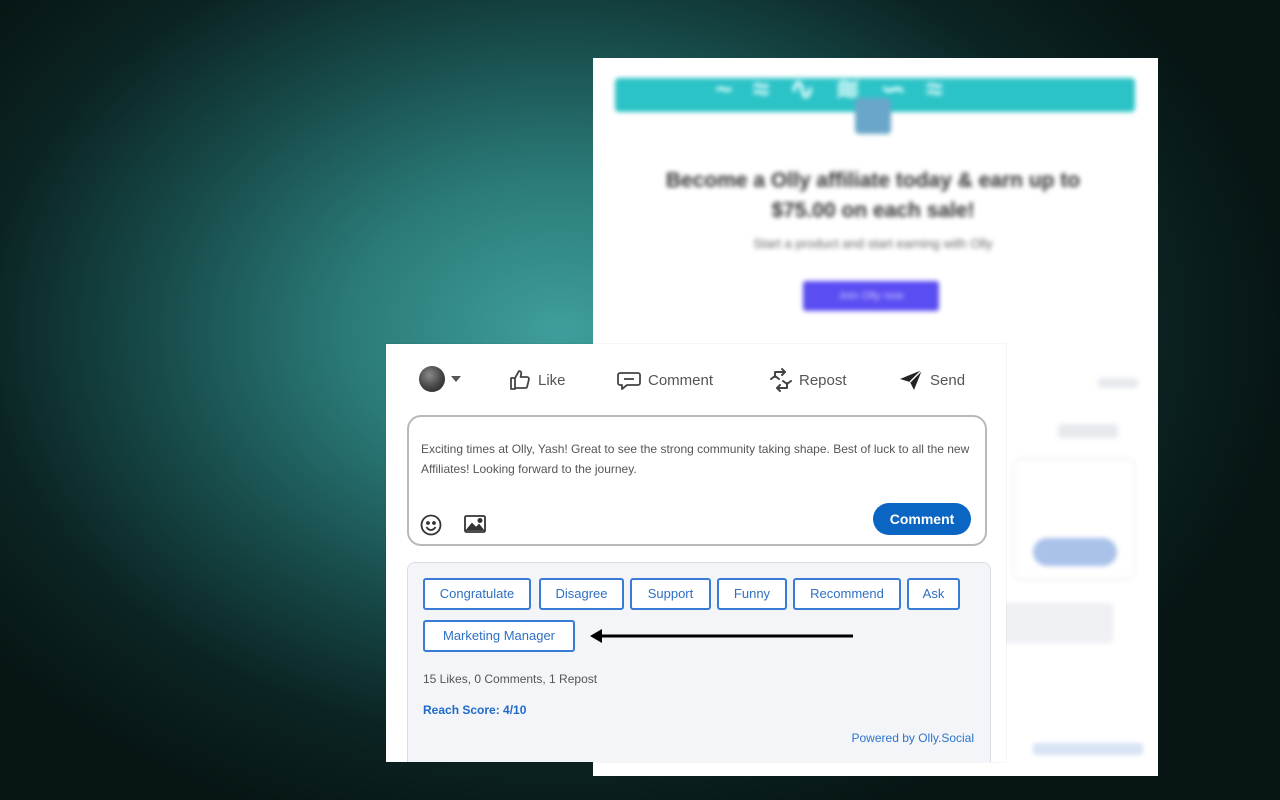 This screenshot has width=1280, height=800. I want to click on chip-marketing-manager: Marketing Manager, so click(499, 636).